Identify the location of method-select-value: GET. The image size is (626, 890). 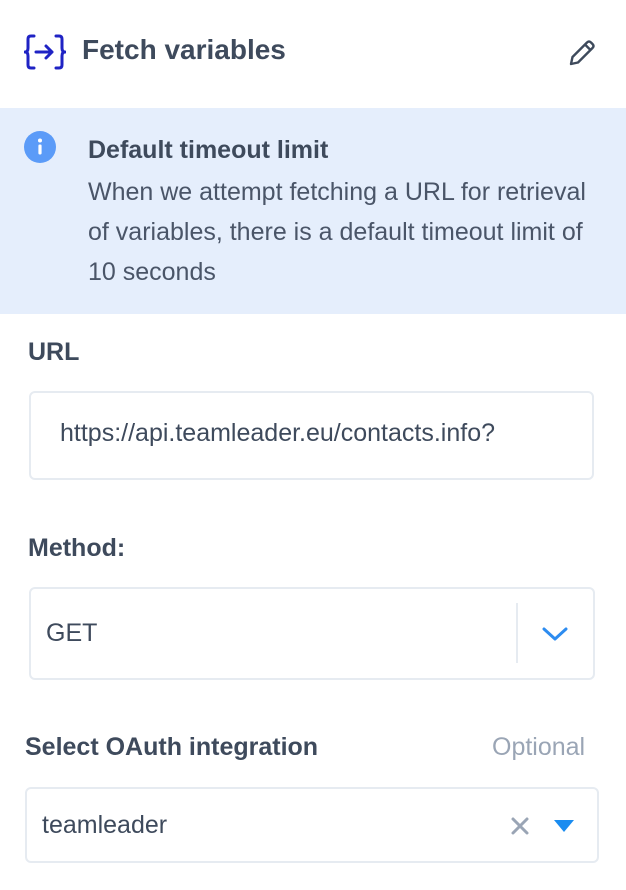
(71, 633).